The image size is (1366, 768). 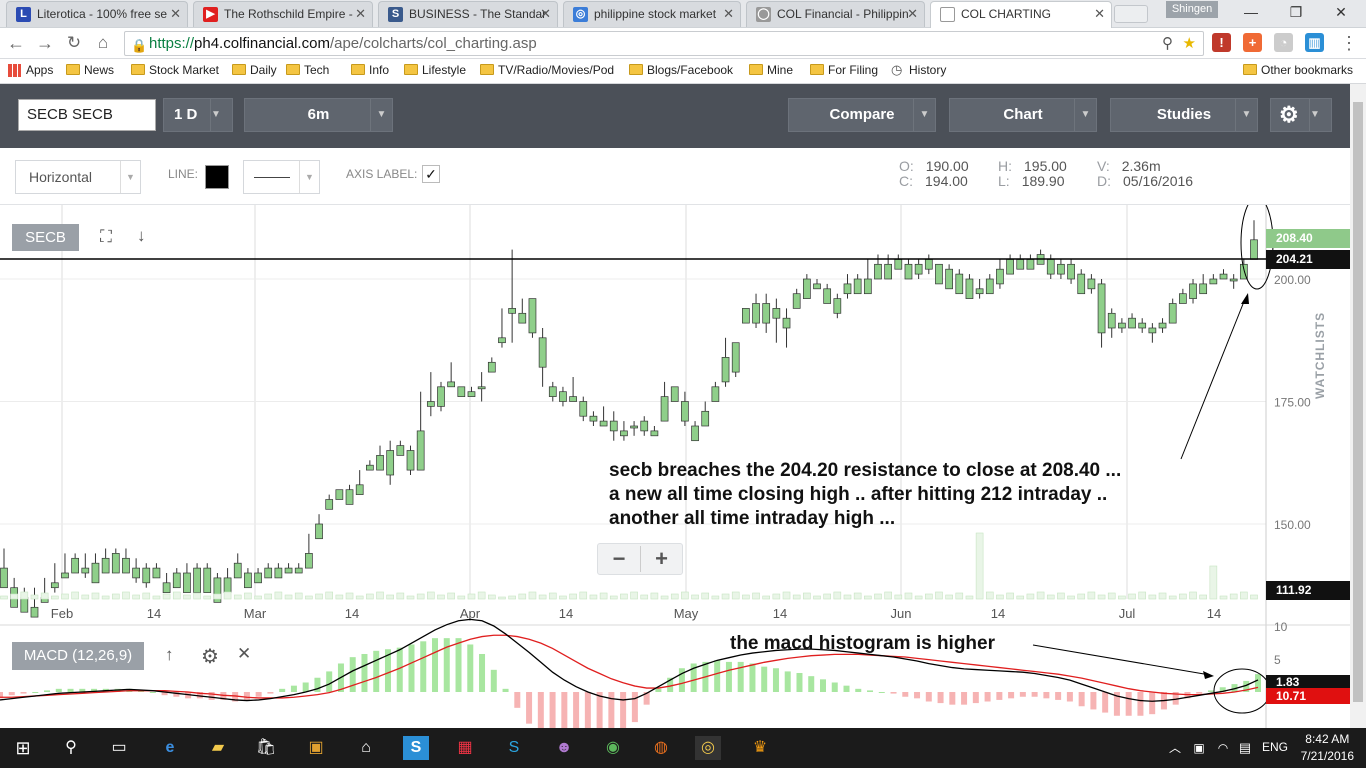 What do you see at coordinates (564, 748) in the screenshot?
I see `app-icon: ☻` at bounding box center [564, 748].